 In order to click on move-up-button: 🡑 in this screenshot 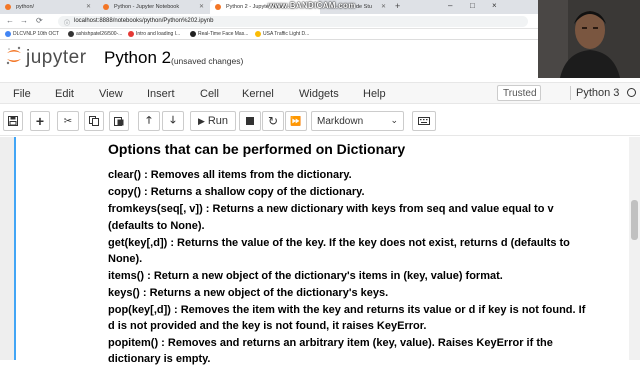, I will do `click(149, 121)`.